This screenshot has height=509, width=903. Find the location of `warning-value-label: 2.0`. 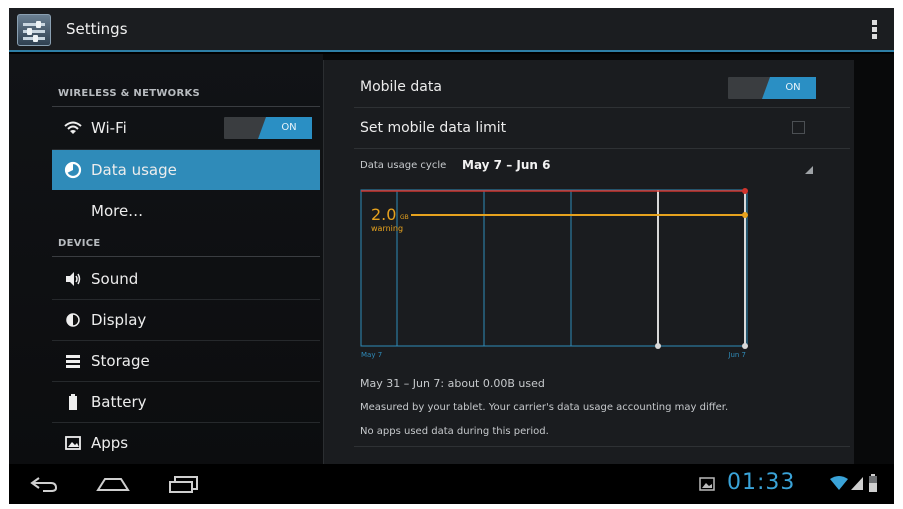

warning-value-label: 2.0 is located at coordinates (383, 214).